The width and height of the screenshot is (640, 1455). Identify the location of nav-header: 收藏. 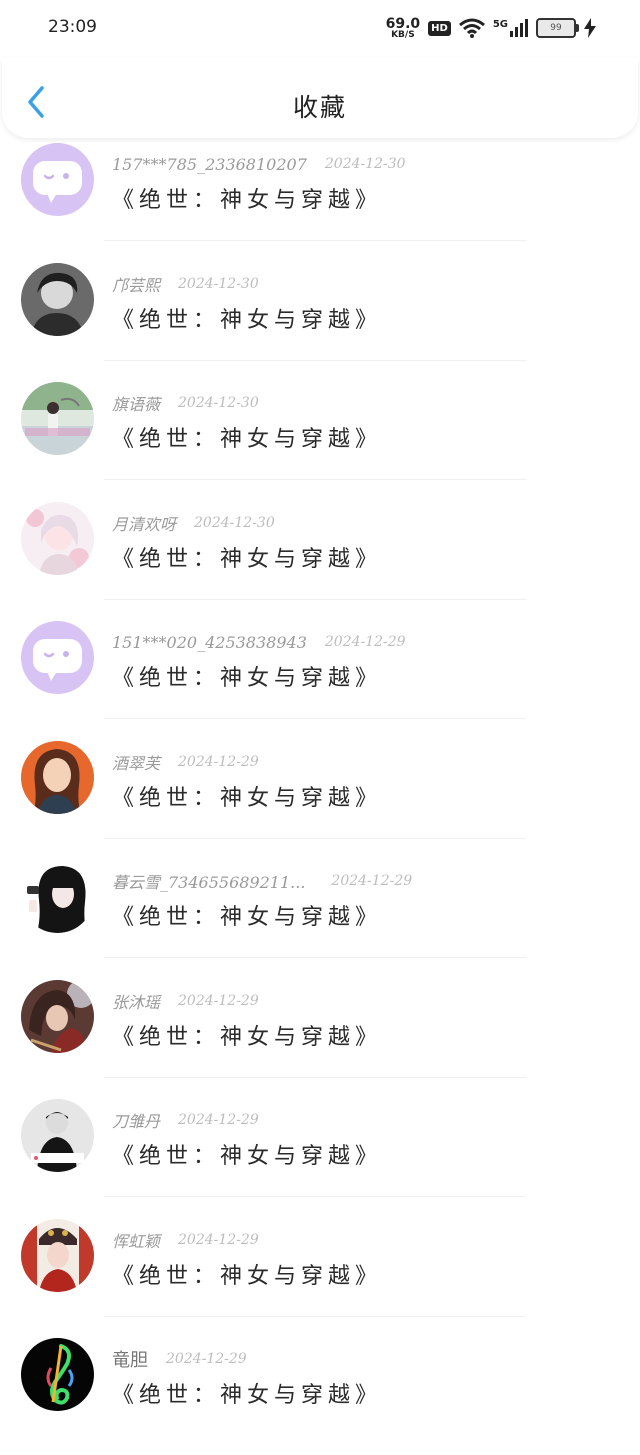
(320, 98).